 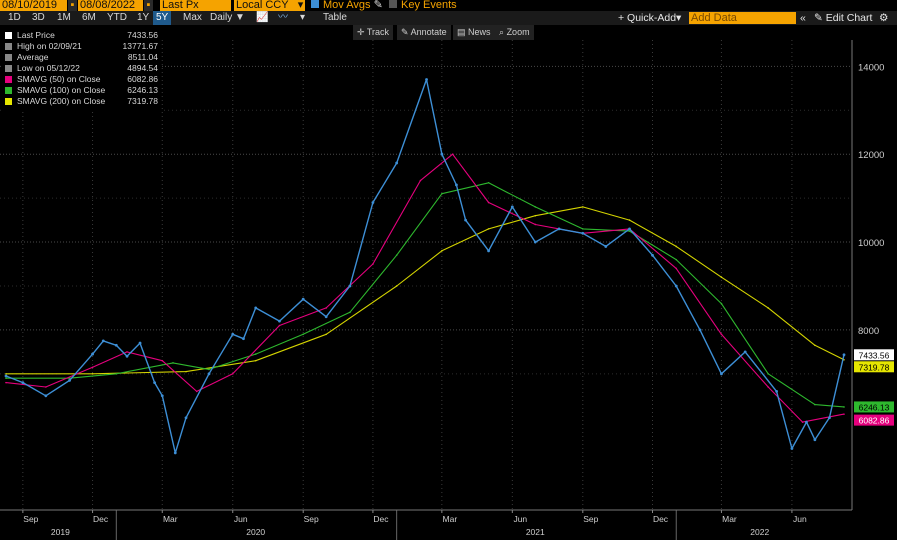 What do you see at coordinates (142, 101) in the screenshot?
I see `legend-value: 7319.78` at bounding box center [142, 101].